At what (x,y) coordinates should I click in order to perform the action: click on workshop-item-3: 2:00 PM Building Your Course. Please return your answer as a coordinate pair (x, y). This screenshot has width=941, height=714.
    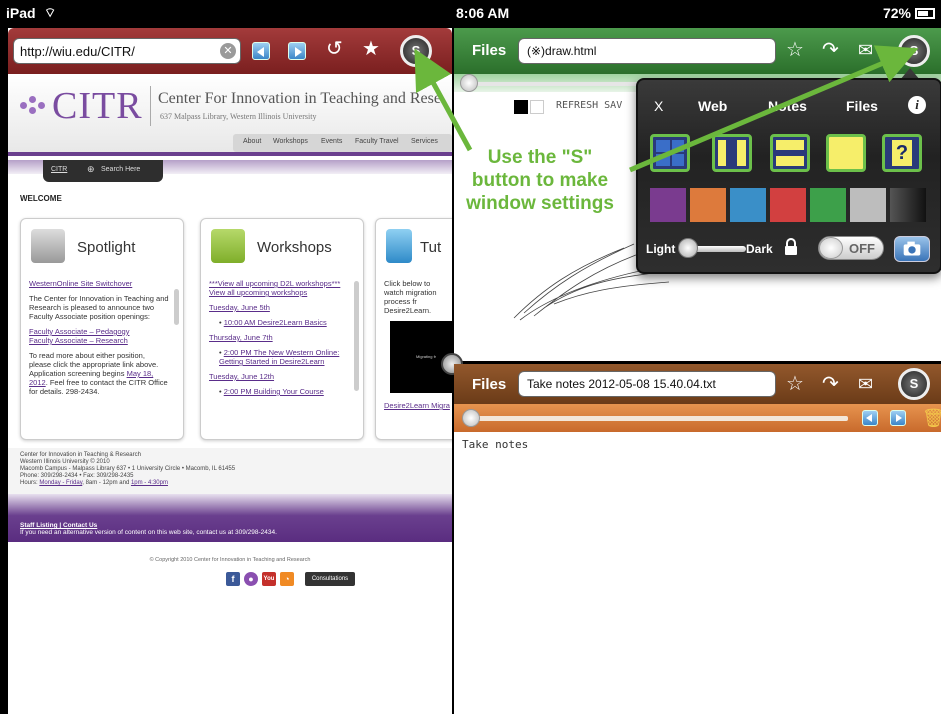
    Looking at the image, I should click on (274, 391).